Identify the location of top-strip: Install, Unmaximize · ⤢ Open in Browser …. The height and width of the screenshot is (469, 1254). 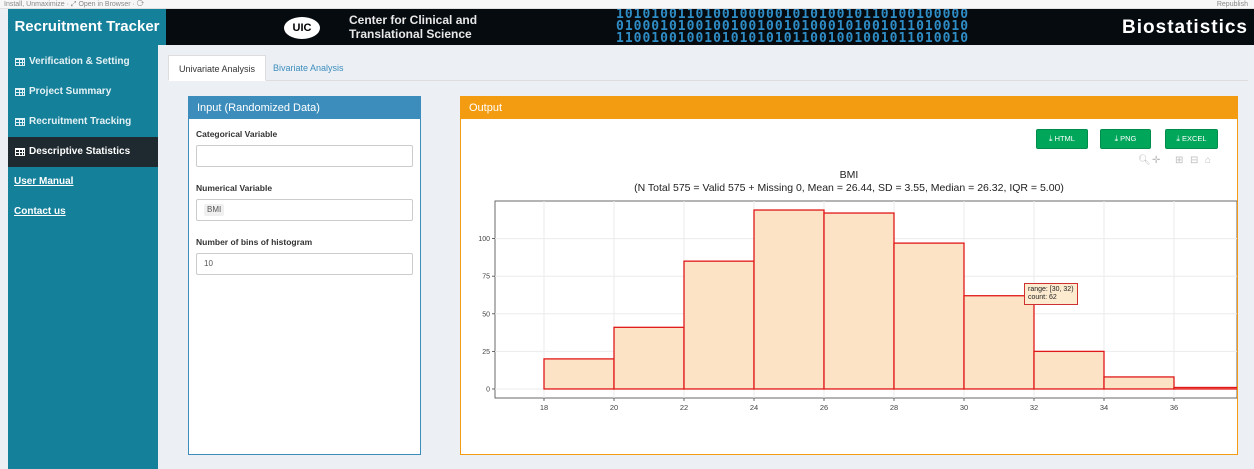
(627, 4).